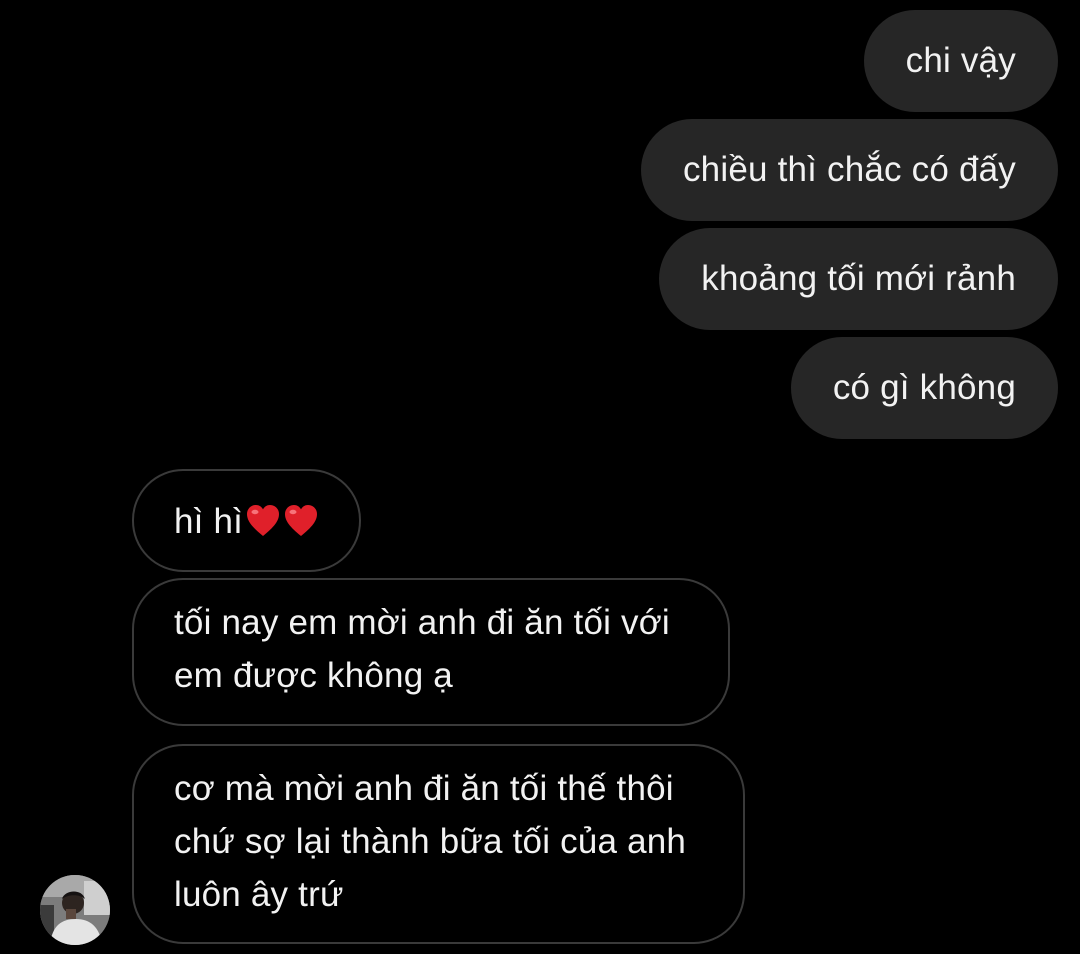 This screenshot has width=1080, height=954. Describe the element at coordinates (209, 521) in the screenshot. I see `message-text: hì hì` at that location.